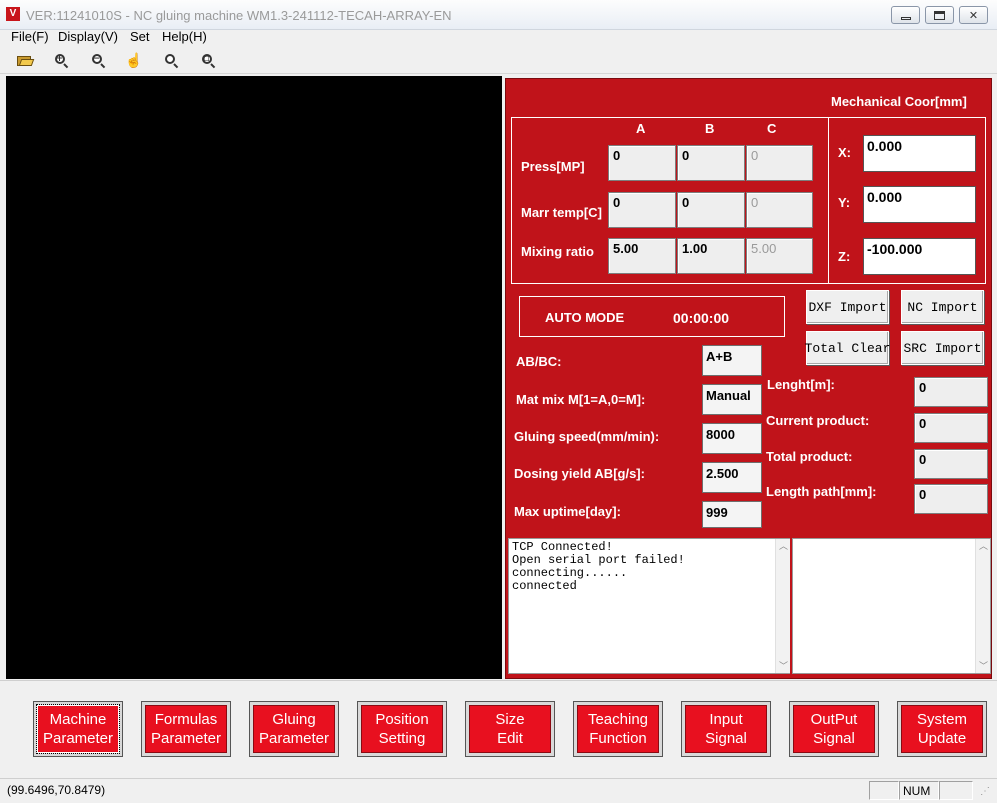 The width and height of the screenshot is (997, 803). What do you see at coordinates (553, 166) in the screenshot?
I see `press-label: Press[MP]` at bounding box center [553, 166].